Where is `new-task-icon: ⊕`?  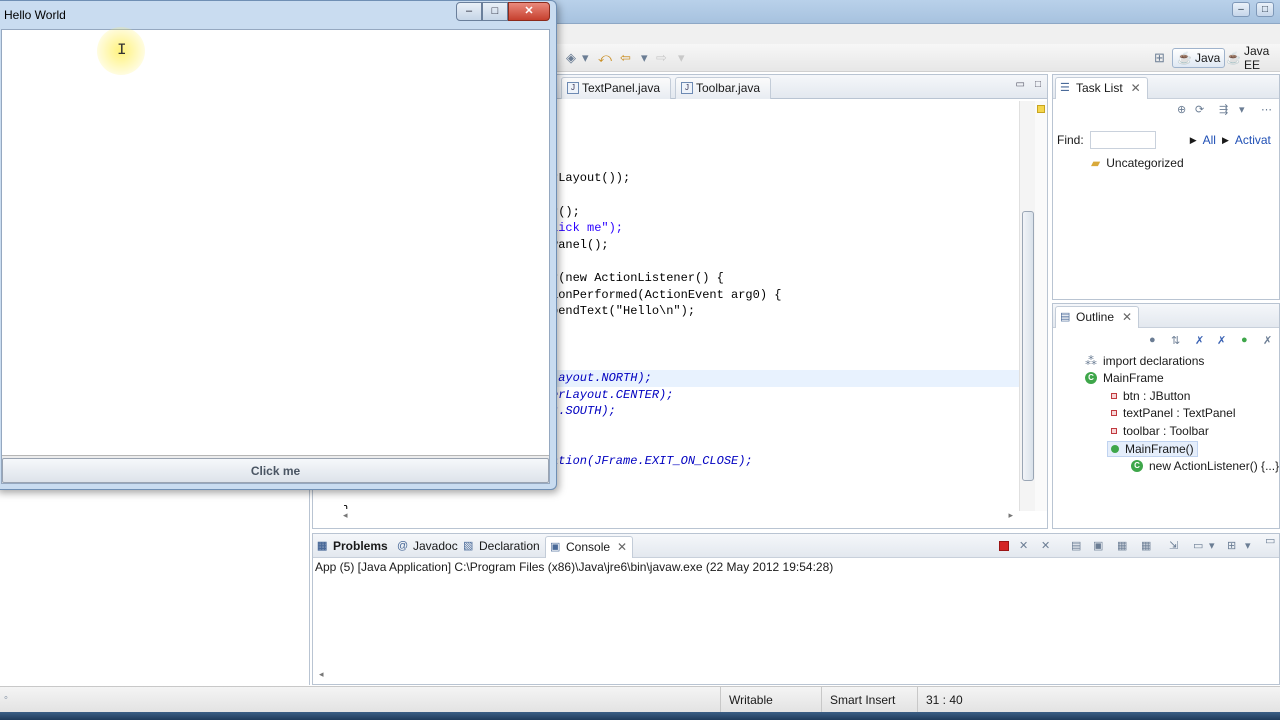 new-task-icon: ⊕ is located at coordinates (1181, 109).